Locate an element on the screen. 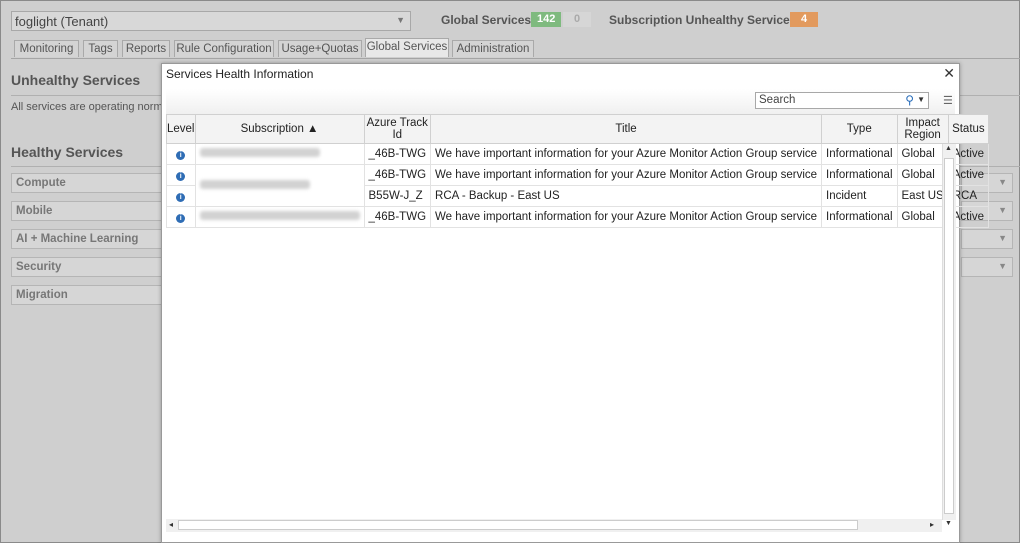 This screenshot has height=543, width=1020. tab-rule-configuration: Rule Configuration is located at coordinates (224, 48).